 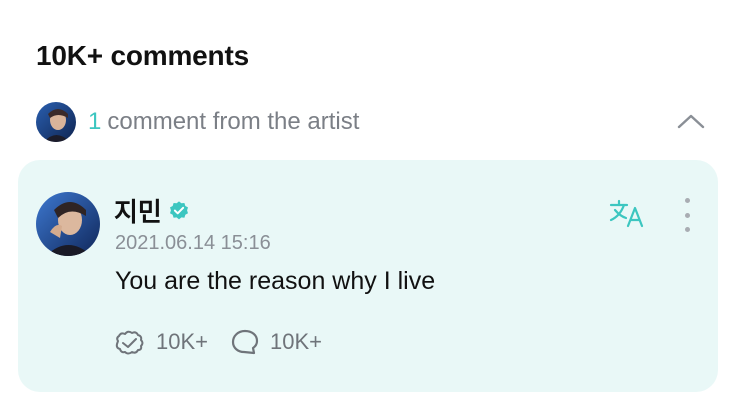 I want to click on author-avatar, so click(x=68, y=224).